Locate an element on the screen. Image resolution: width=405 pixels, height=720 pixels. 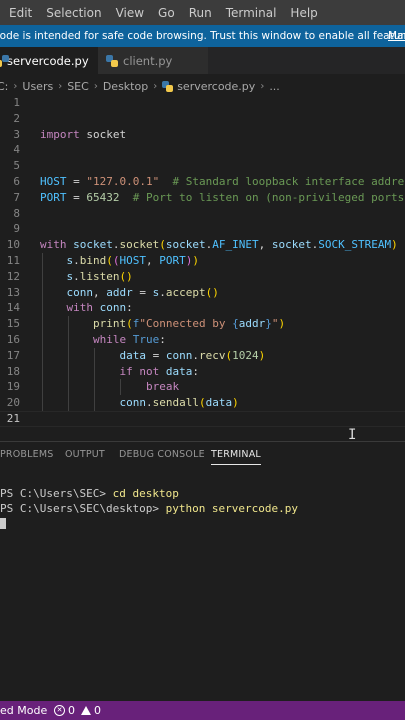
menu-view: View is located at coordinates (130, 13).